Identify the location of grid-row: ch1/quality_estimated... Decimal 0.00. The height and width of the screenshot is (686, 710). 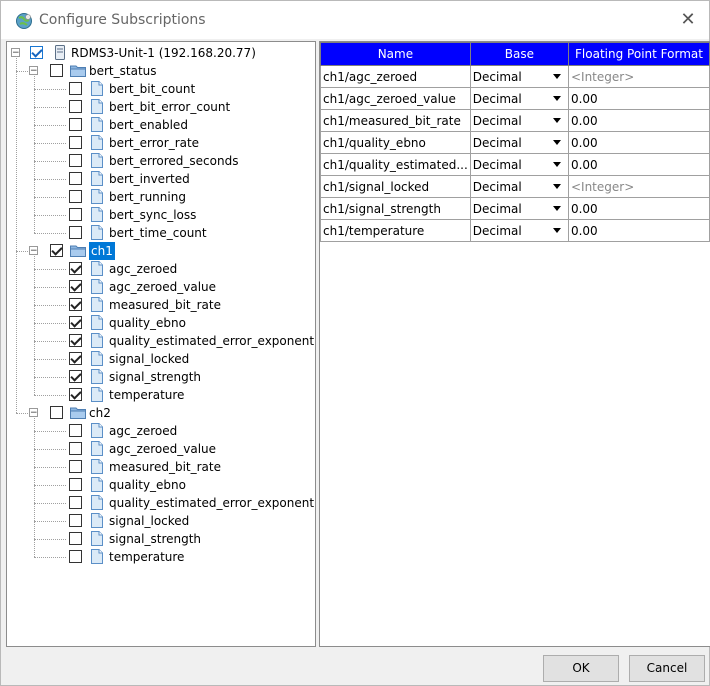
(515, 164).